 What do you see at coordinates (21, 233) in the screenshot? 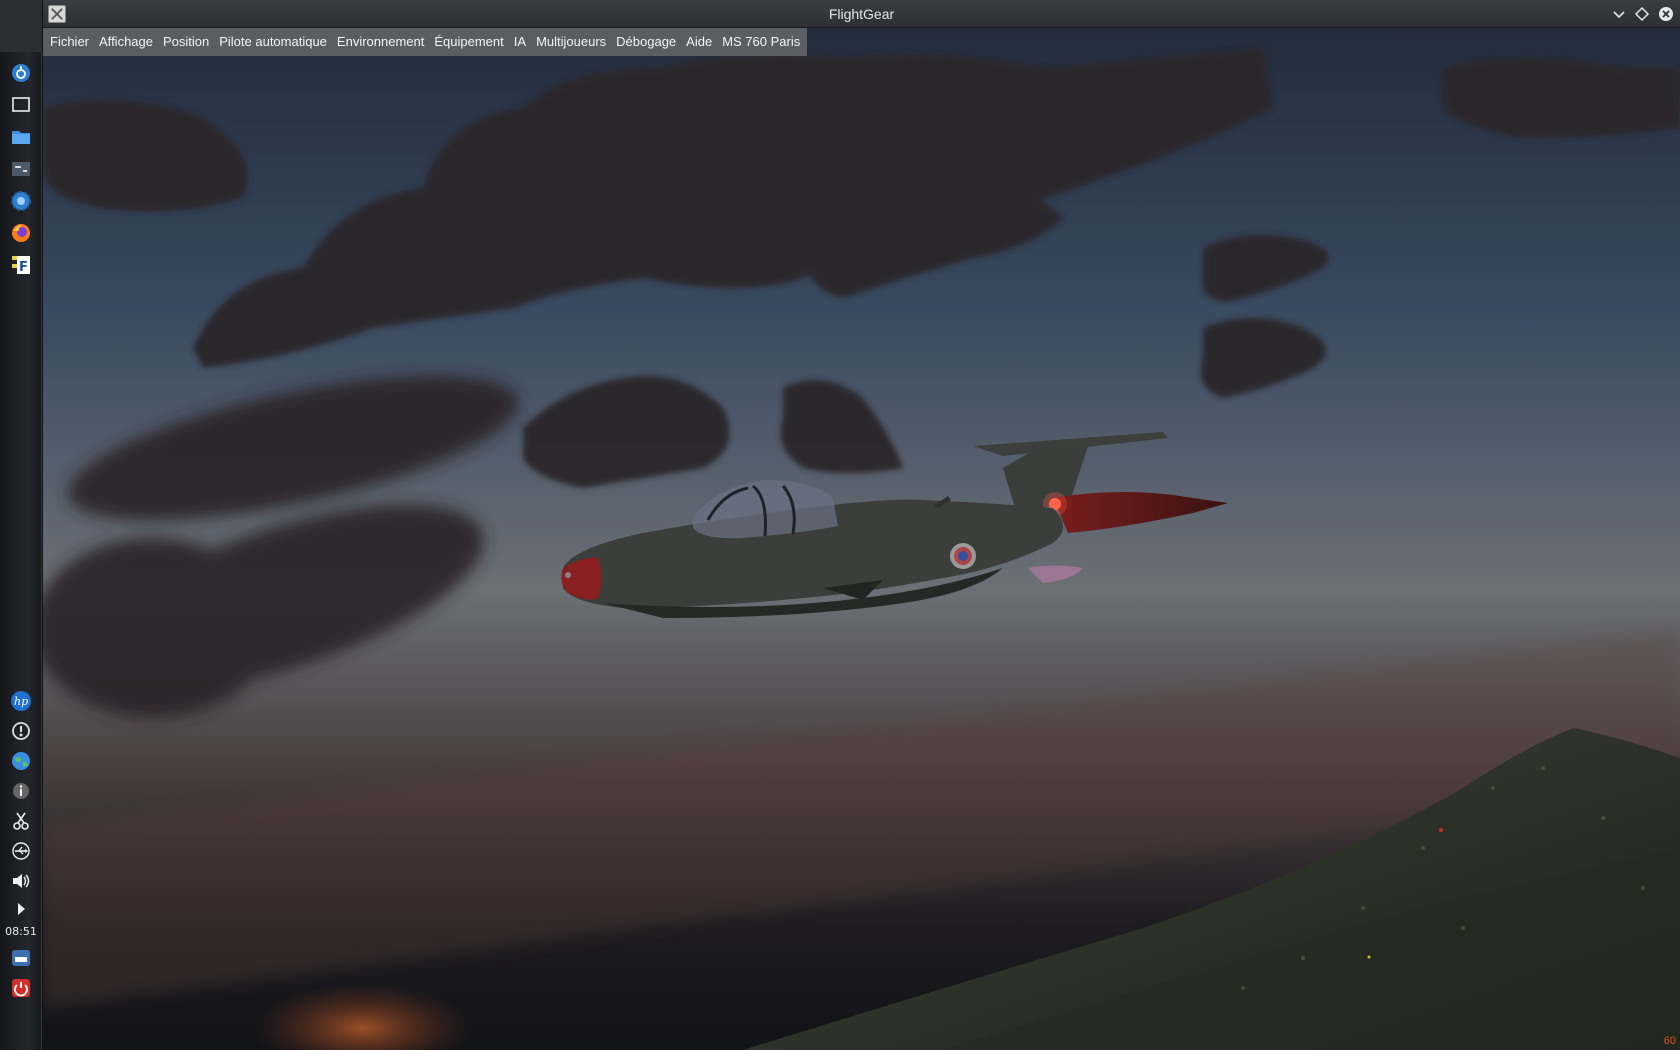
I see `firefox-icon` at bounding box center [21, 233].